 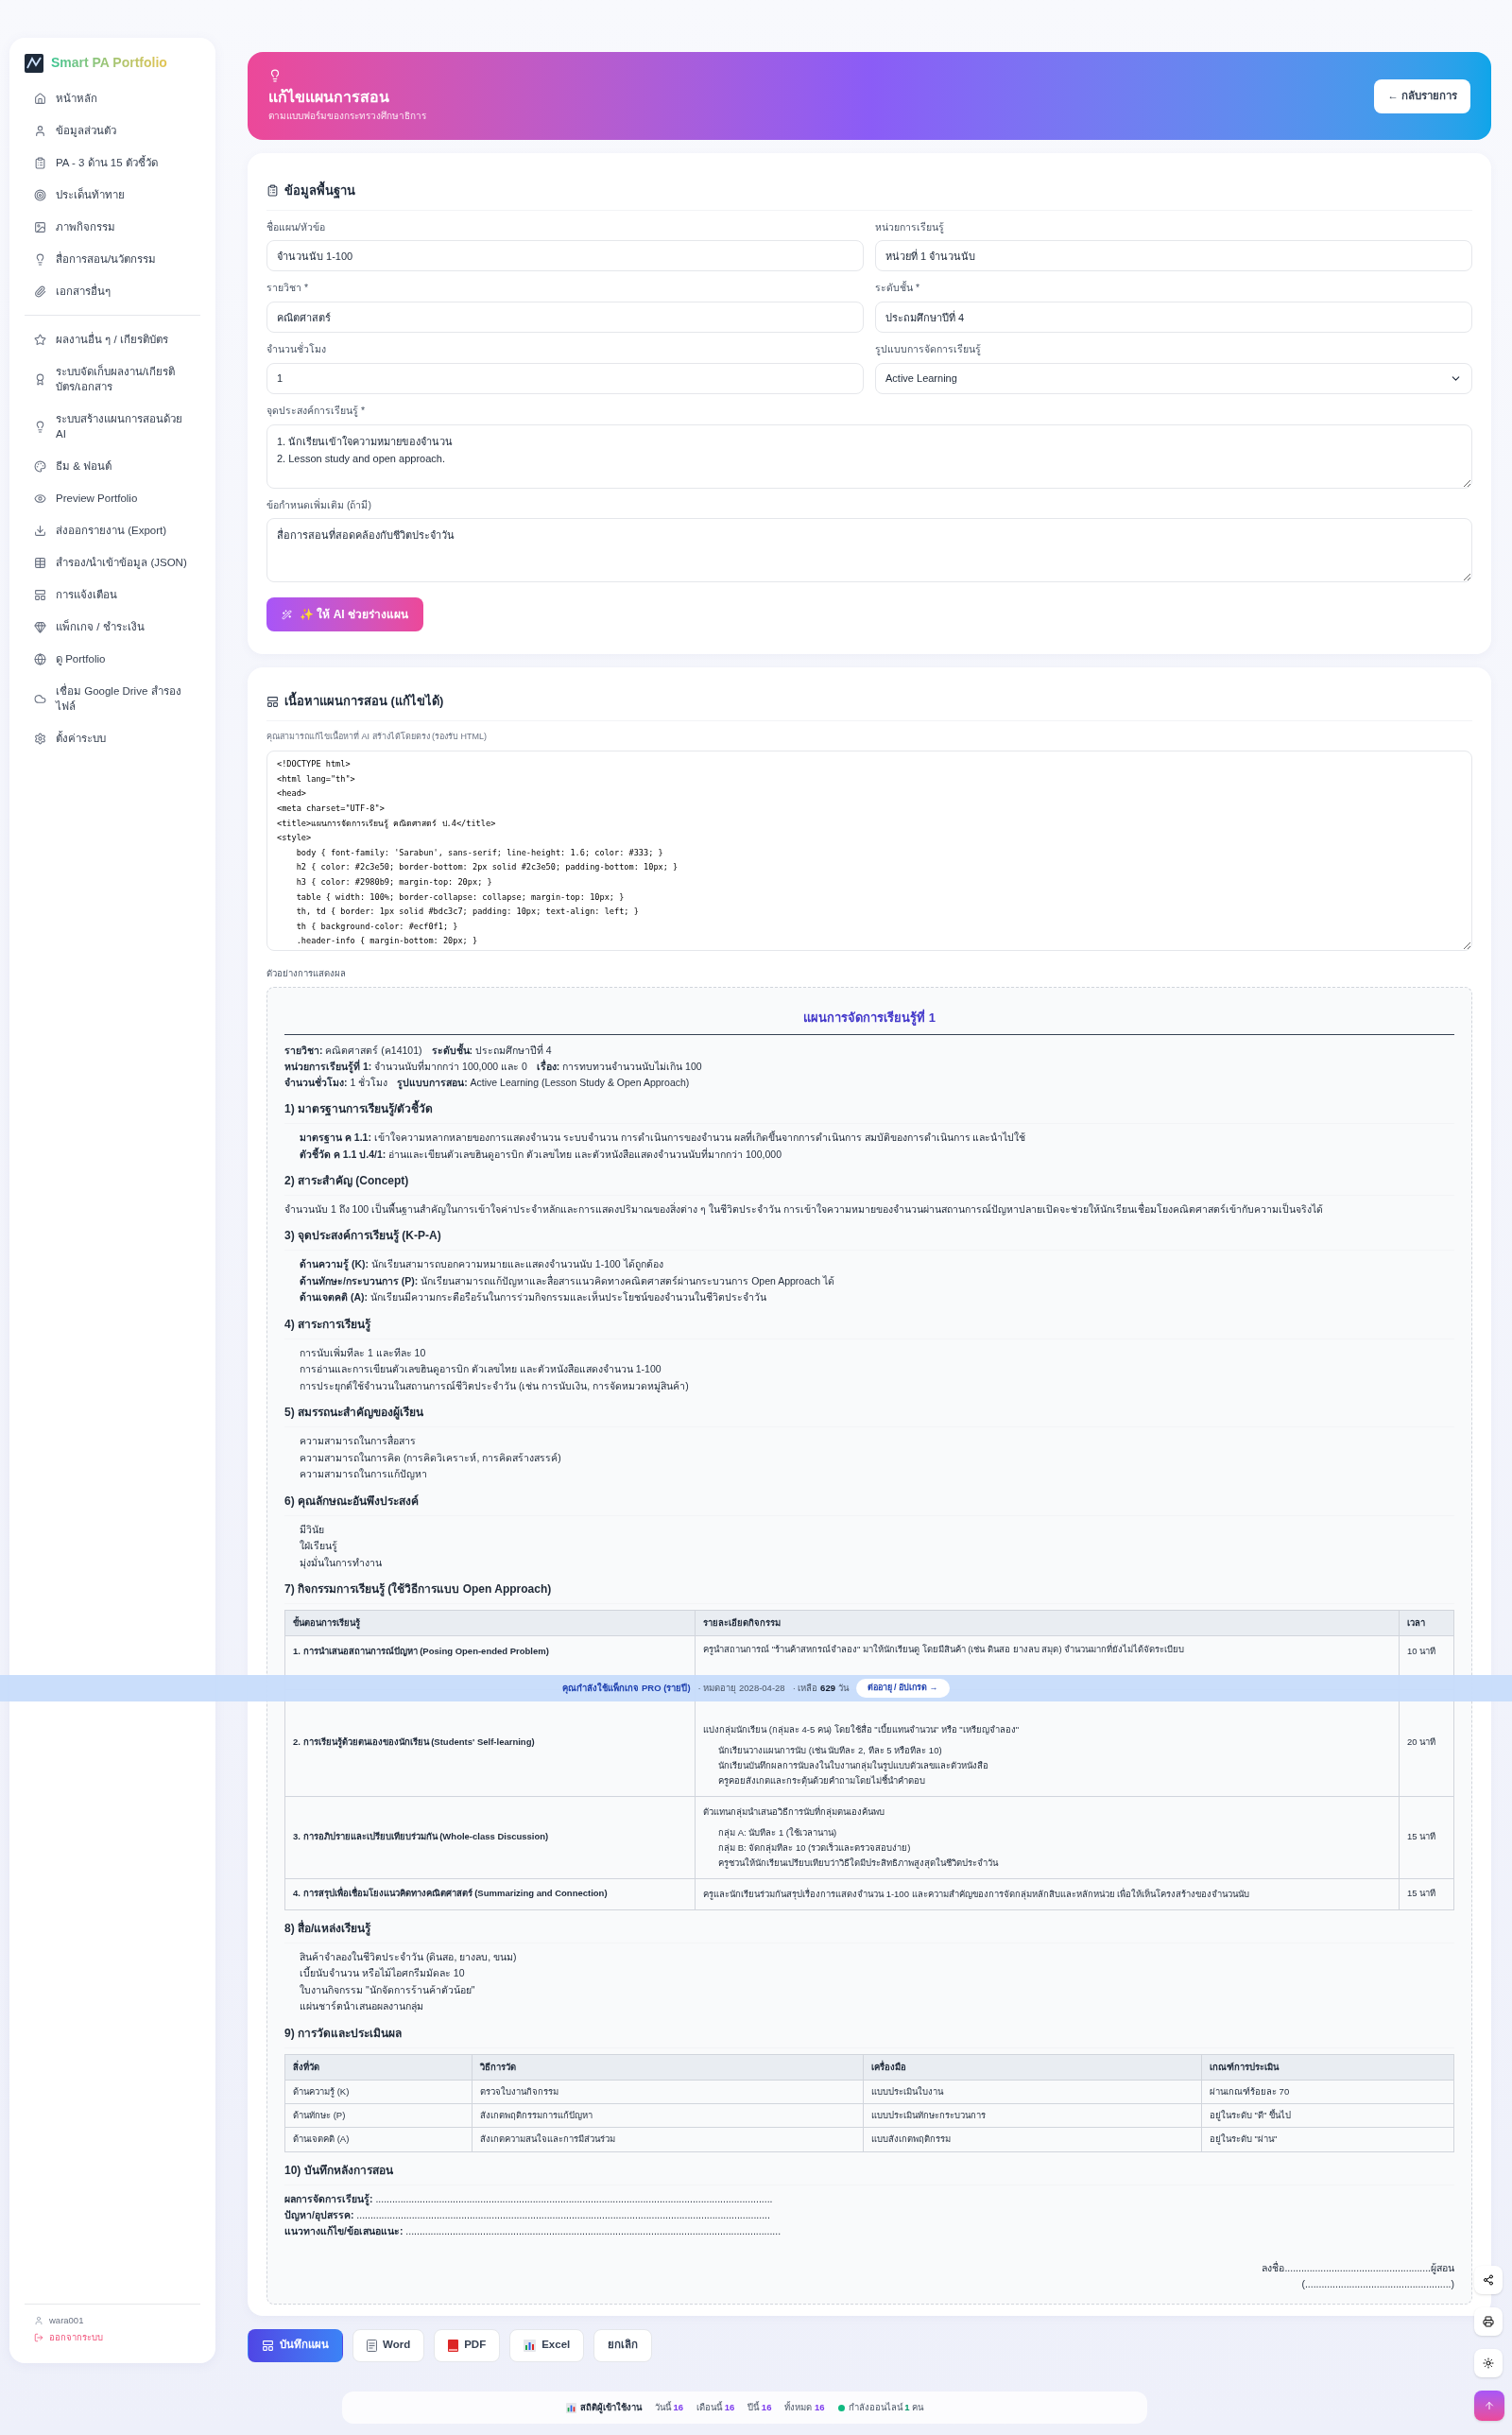 What do you see at coordinates (112, 195) in the screenshot?
I see `sidebar-item: ประเด็นท้าทาย` at bounding box center [112, 195].